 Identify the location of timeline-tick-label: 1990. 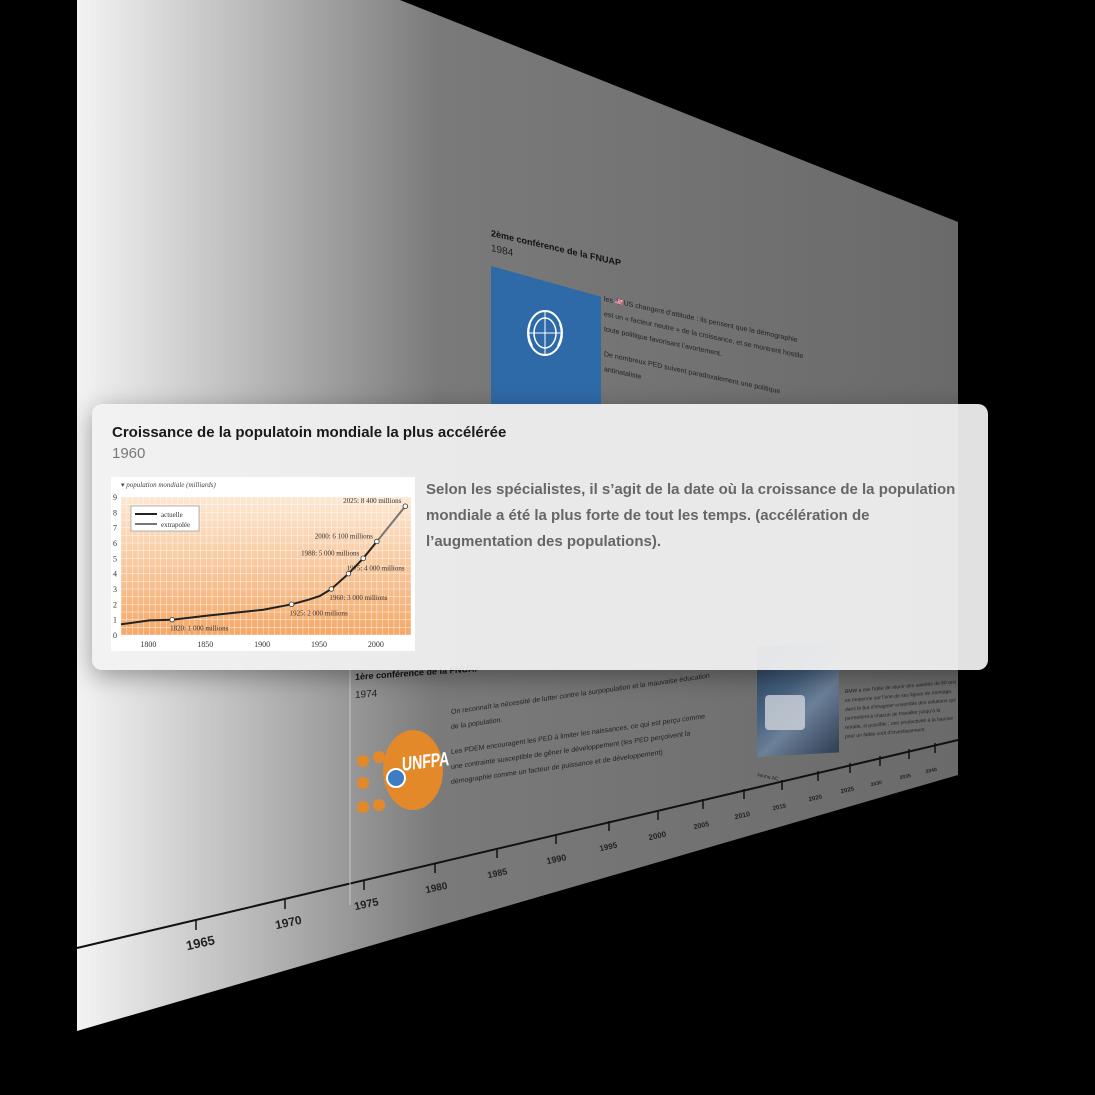
(557, 859).